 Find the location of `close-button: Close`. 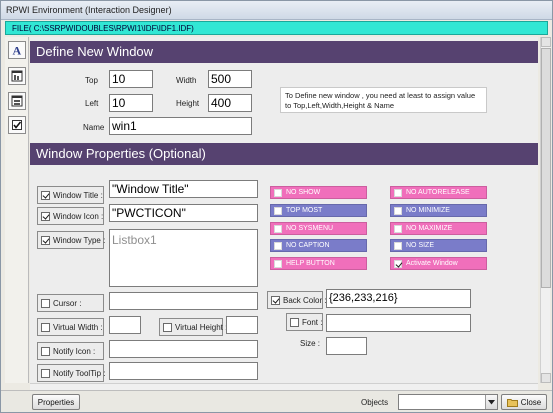

close-button: Close is located at coordinates (524, 402).